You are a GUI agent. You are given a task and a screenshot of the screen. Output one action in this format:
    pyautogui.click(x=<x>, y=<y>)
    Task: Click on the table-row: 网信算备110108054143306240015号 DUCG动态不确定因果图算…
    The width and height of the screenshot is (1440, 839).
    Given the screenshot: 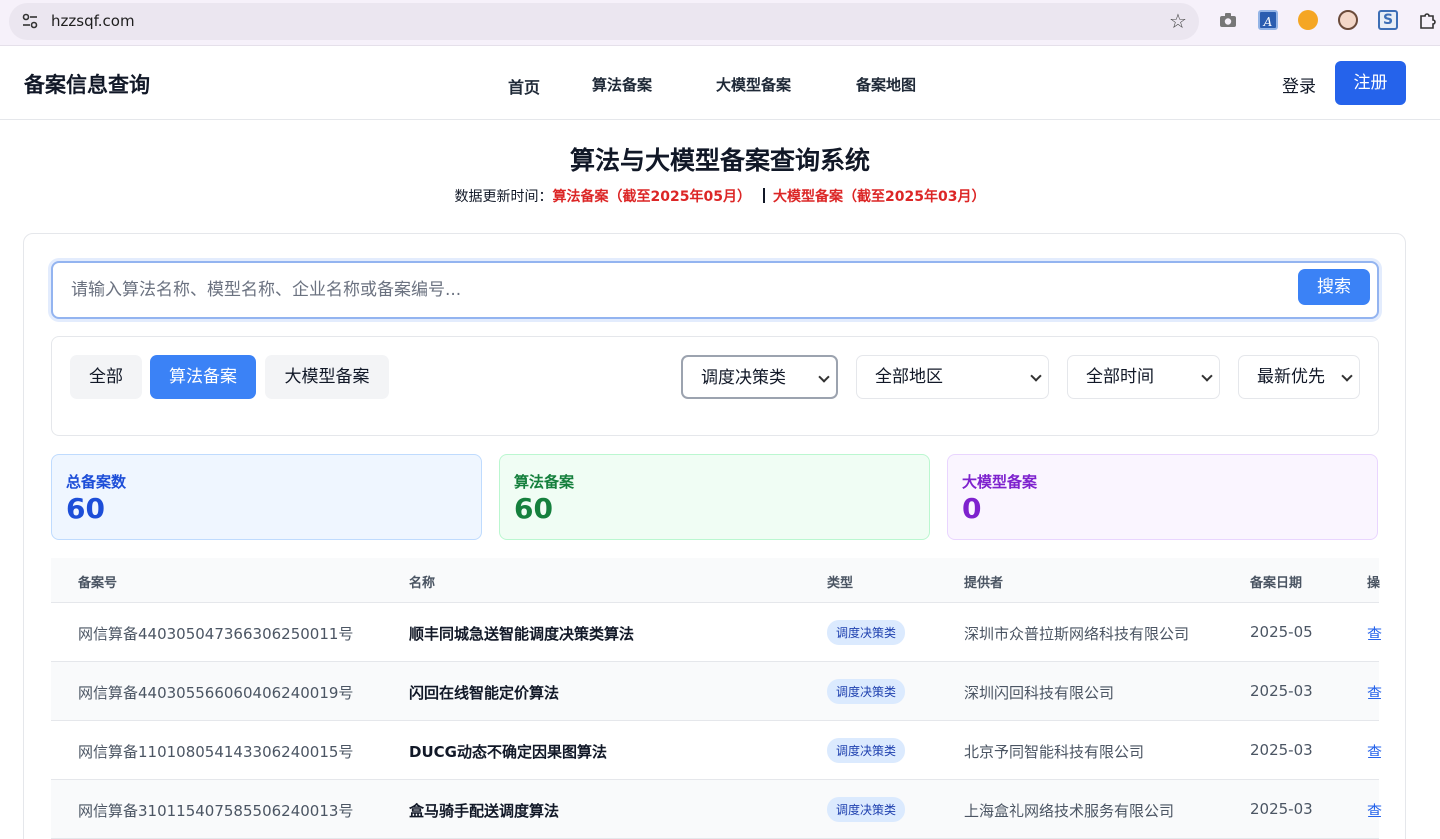 What is the action you would take?
    pyautogui.click(x=716, y=750)
    